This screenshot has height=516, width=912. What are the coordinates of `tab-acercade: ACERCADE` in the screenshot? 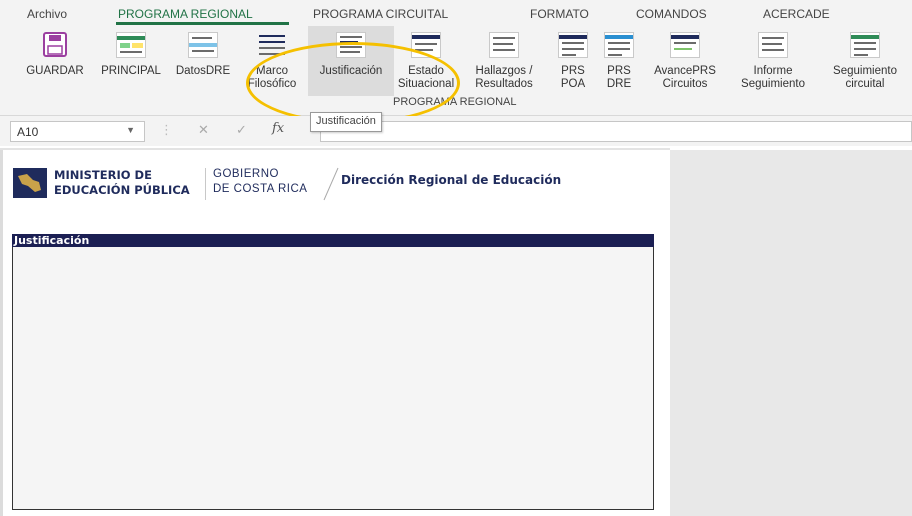 It's located at (796, 14).